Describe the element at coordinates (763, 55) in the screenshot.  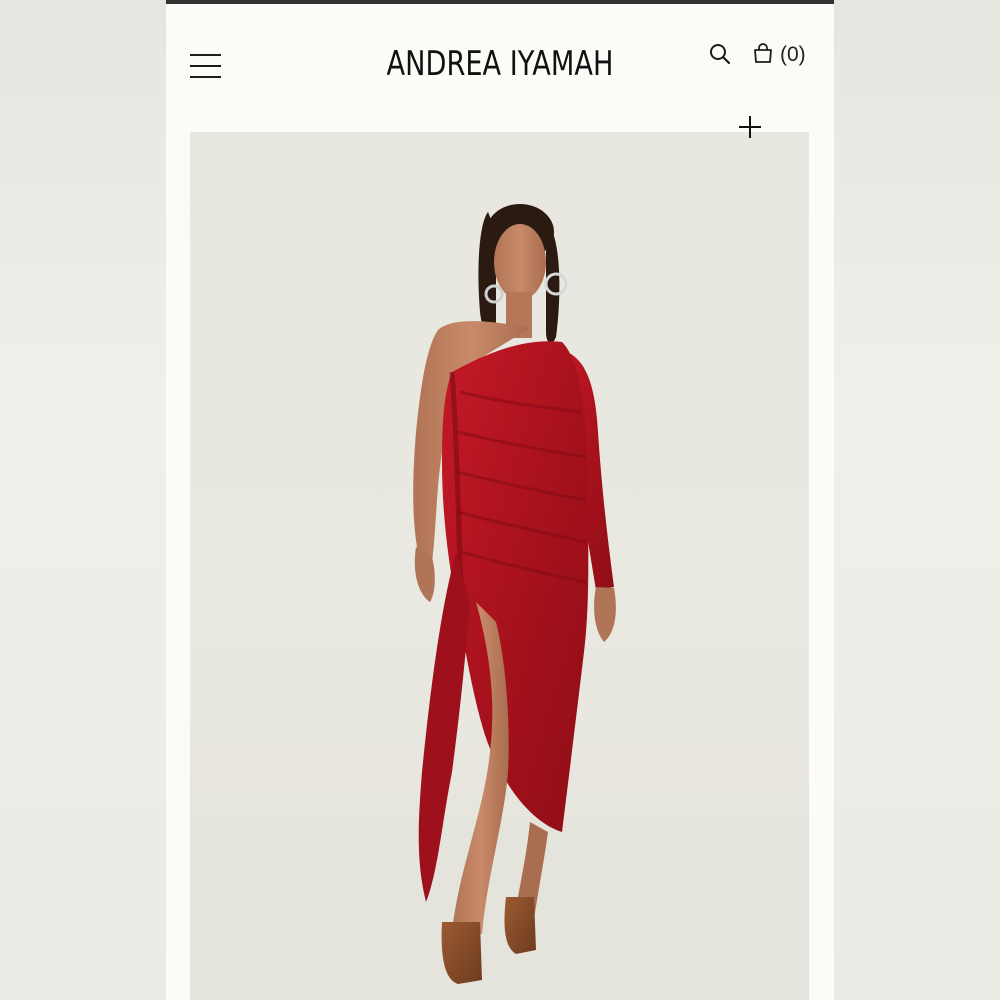
I see `shopping-bag-icon` at that location.